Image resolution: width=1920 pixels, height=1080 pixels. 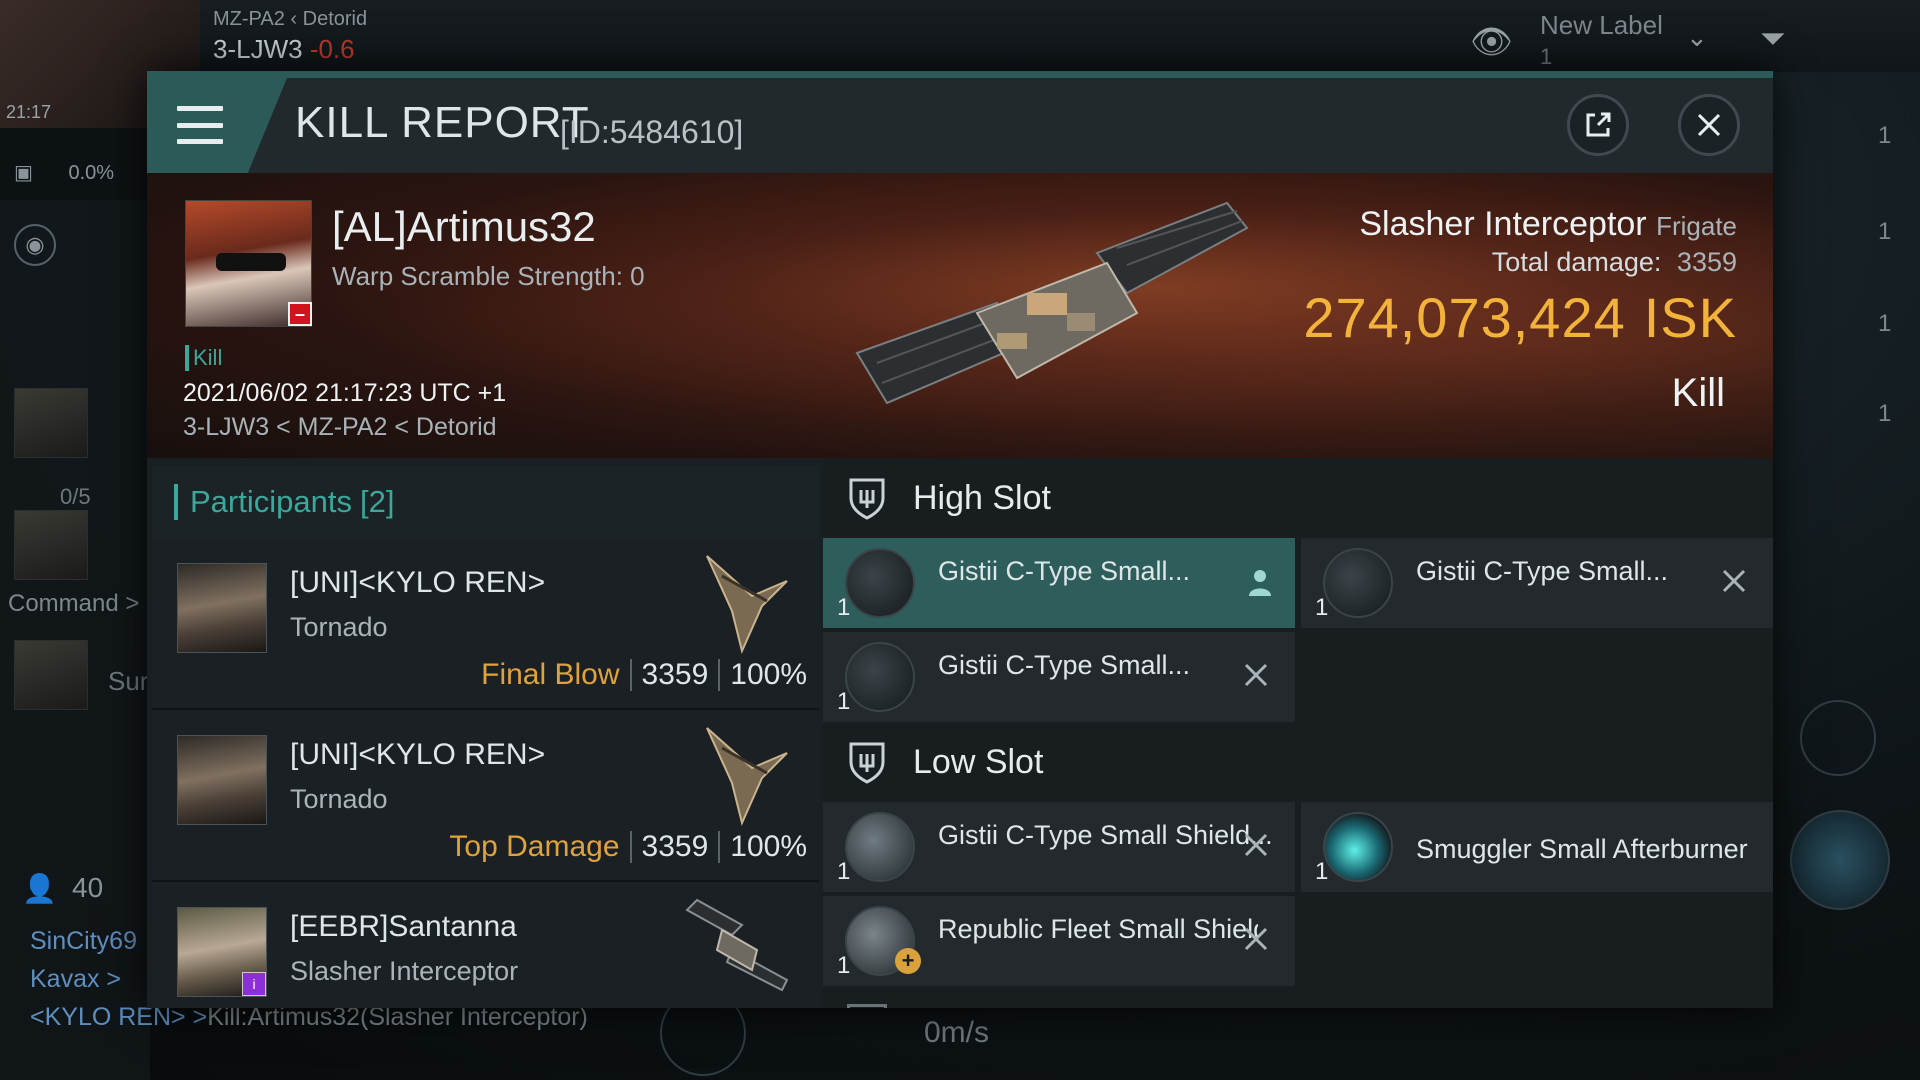 I want to click on participants-title: Participants, so click(x=271, y=501).